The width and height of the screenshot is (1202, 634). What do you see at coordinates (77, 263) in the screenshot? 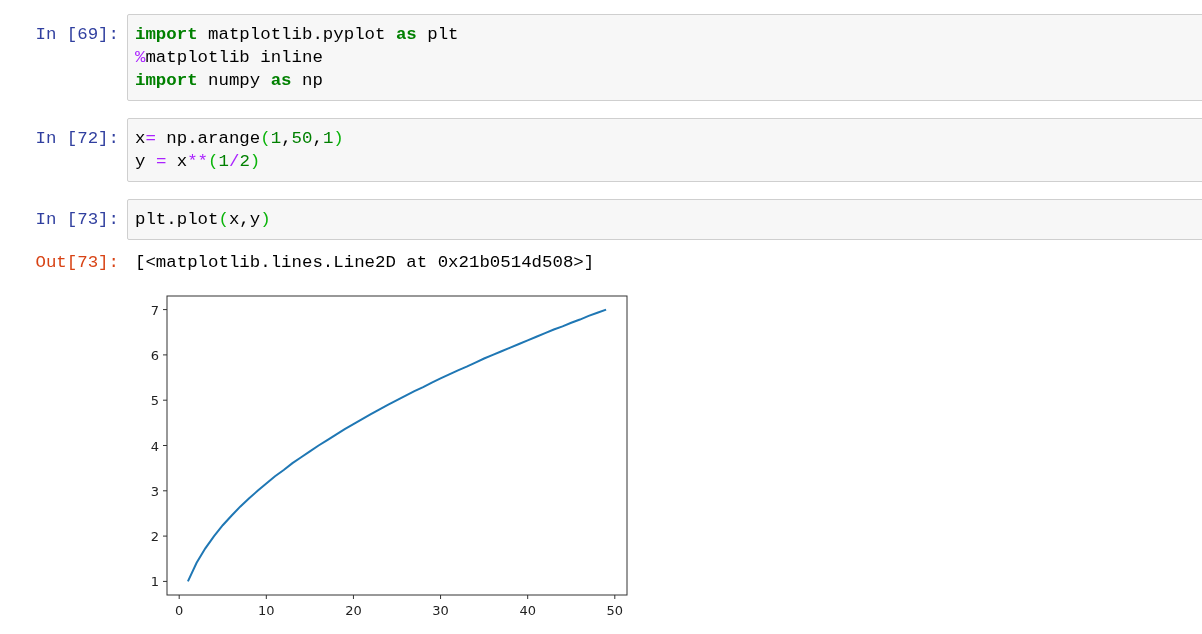
I see `output-prompt: Out[73]:` at bounding box center [77, 263].